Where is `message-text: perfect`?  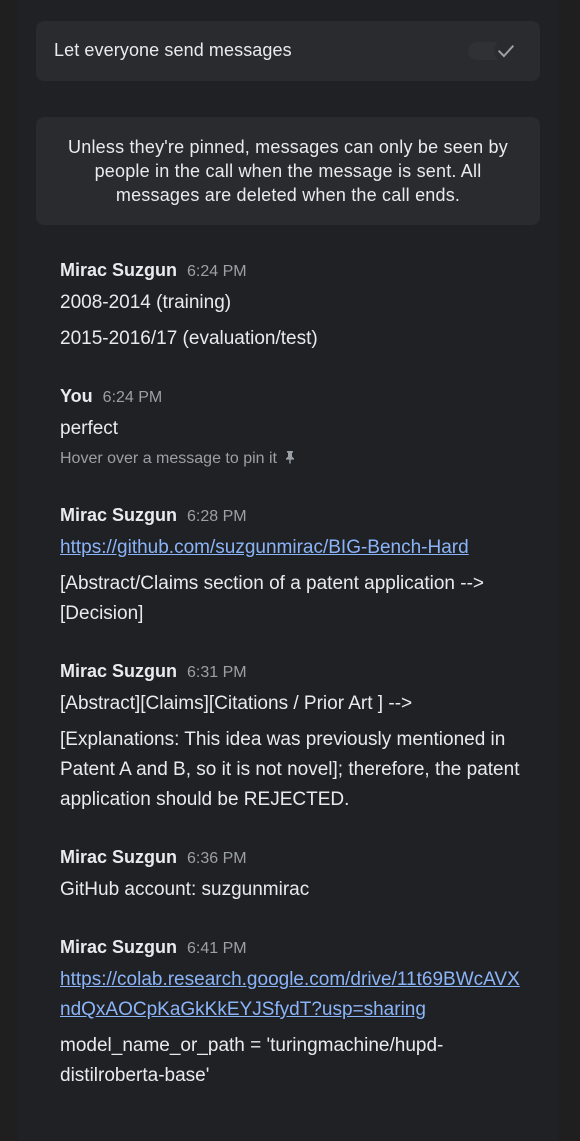 message-text: perfect is located at coordinates (89, 428).